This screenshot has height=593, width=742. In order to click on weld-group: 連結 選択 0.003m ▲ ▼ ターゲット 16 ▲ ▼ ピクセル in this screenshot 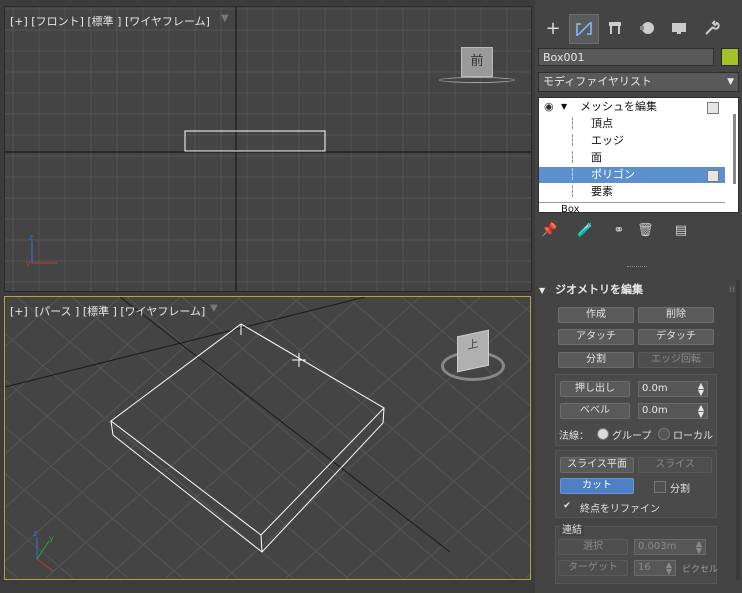, I will do `click(637, 552)`.